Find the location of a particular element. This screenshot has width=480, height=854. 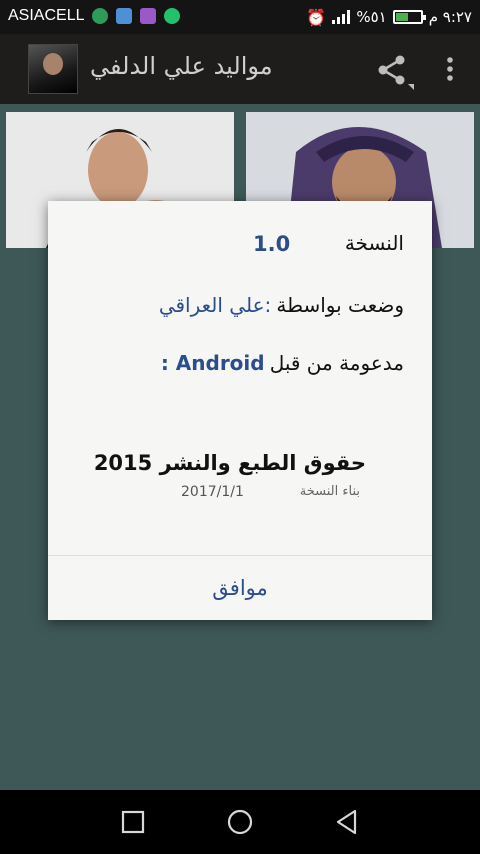

navigation-bar is located at coordinates (240, 822).